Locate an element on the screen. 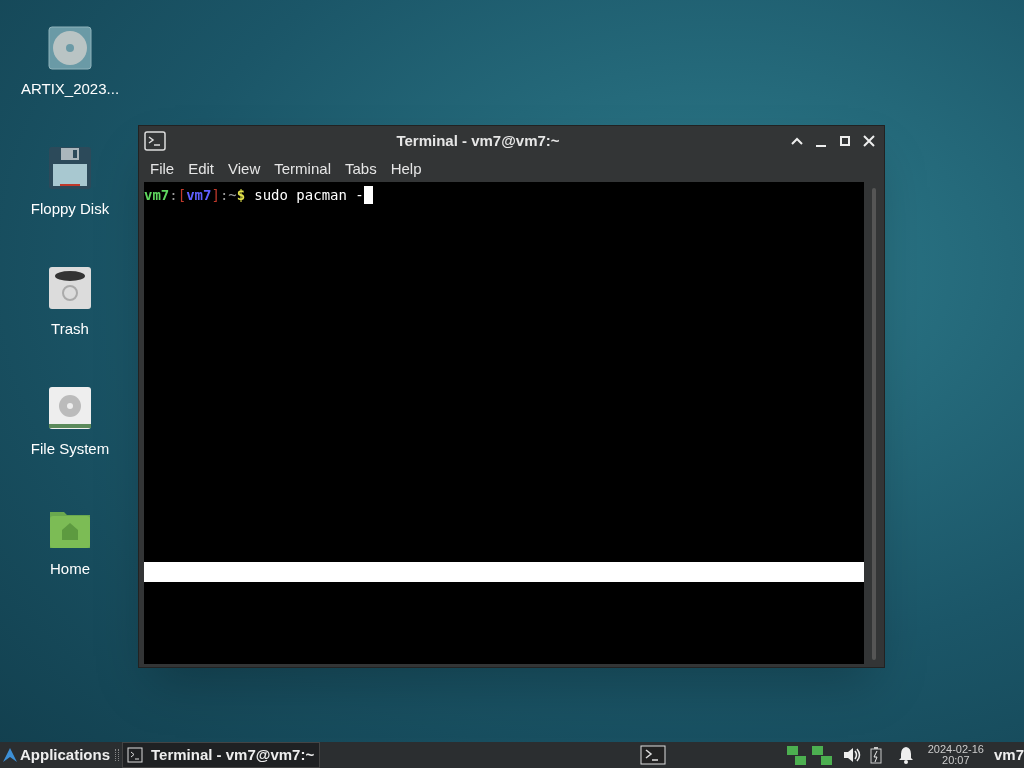  menu-item: Edit is located at coordinates (201, 169).